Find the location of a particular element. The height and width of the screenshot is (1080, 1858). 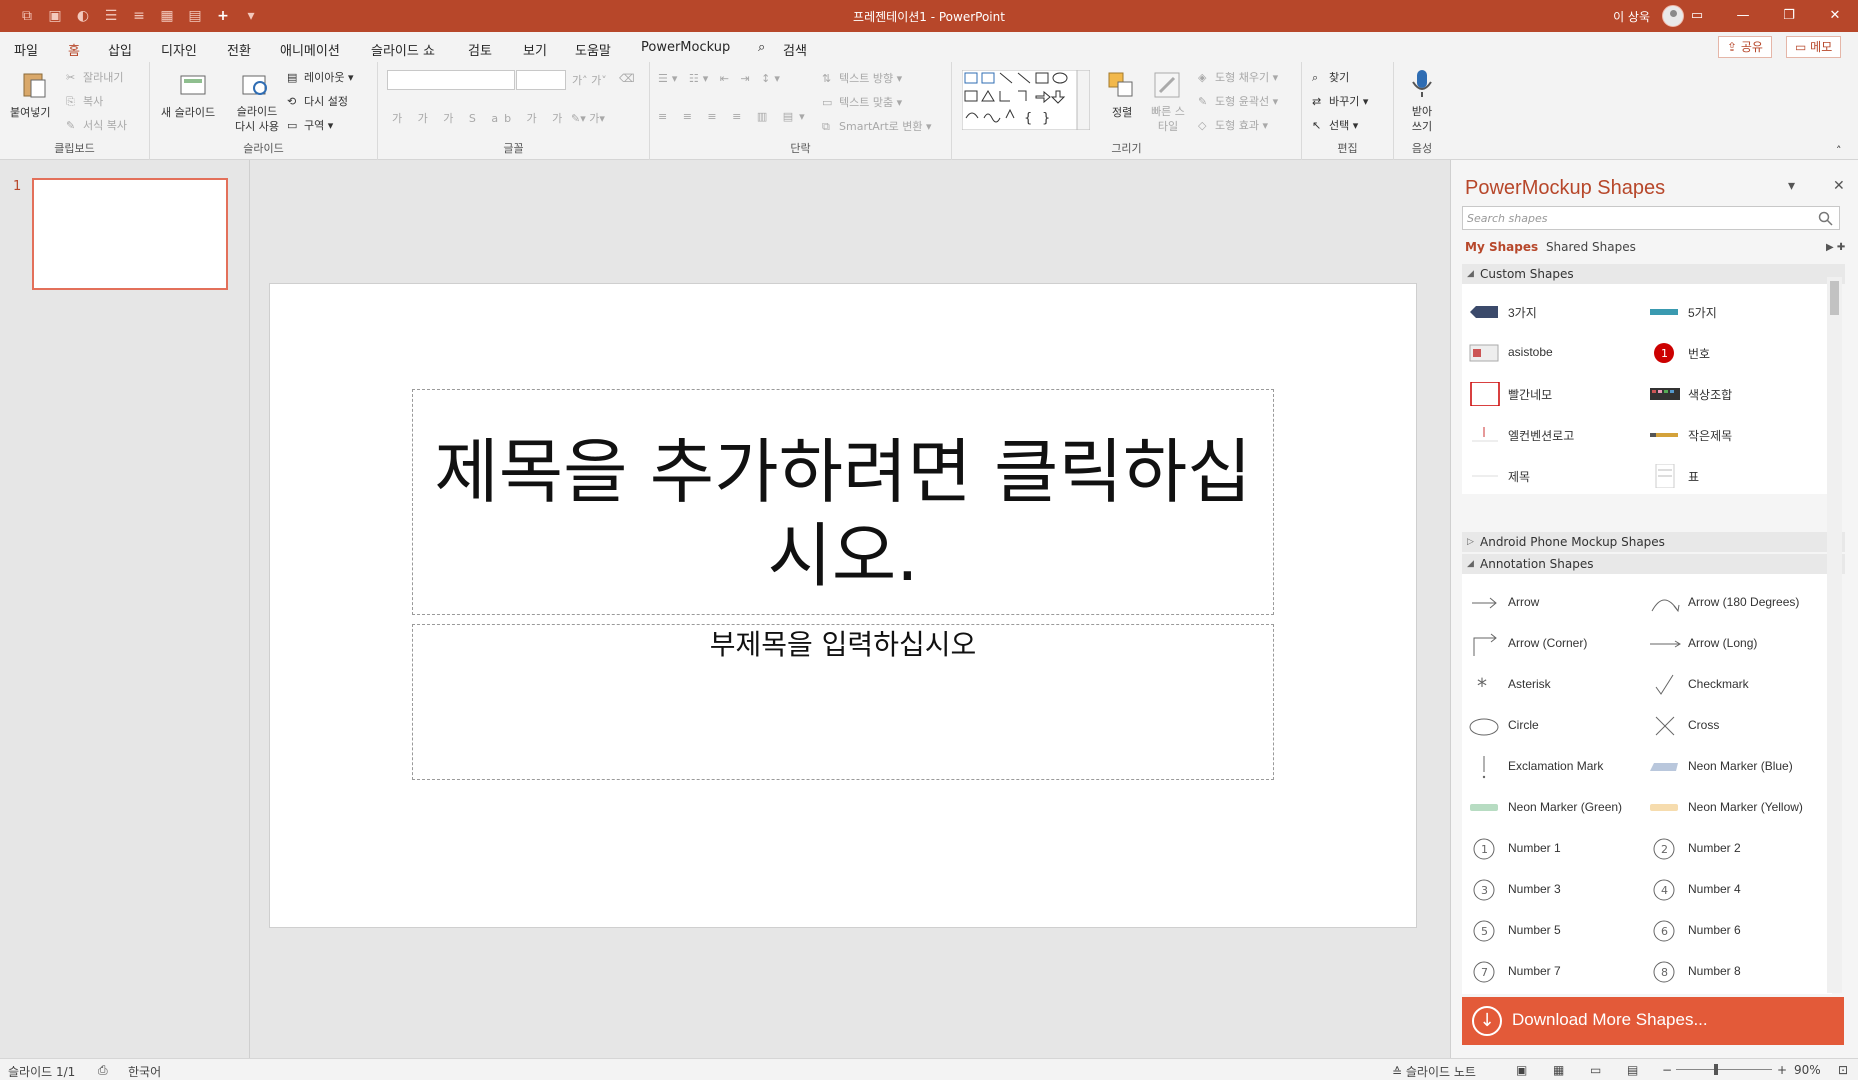

ribbon-display-options-button: ▭ is located at coordinates (1697, 16).